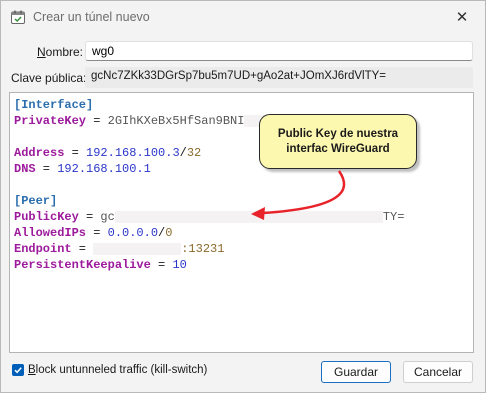 The image size is (486, 394). What do you see at coordinates (54, 105) in the screenshot?
I see `interface-header: [Interface]` at bounding box center [54, 105].